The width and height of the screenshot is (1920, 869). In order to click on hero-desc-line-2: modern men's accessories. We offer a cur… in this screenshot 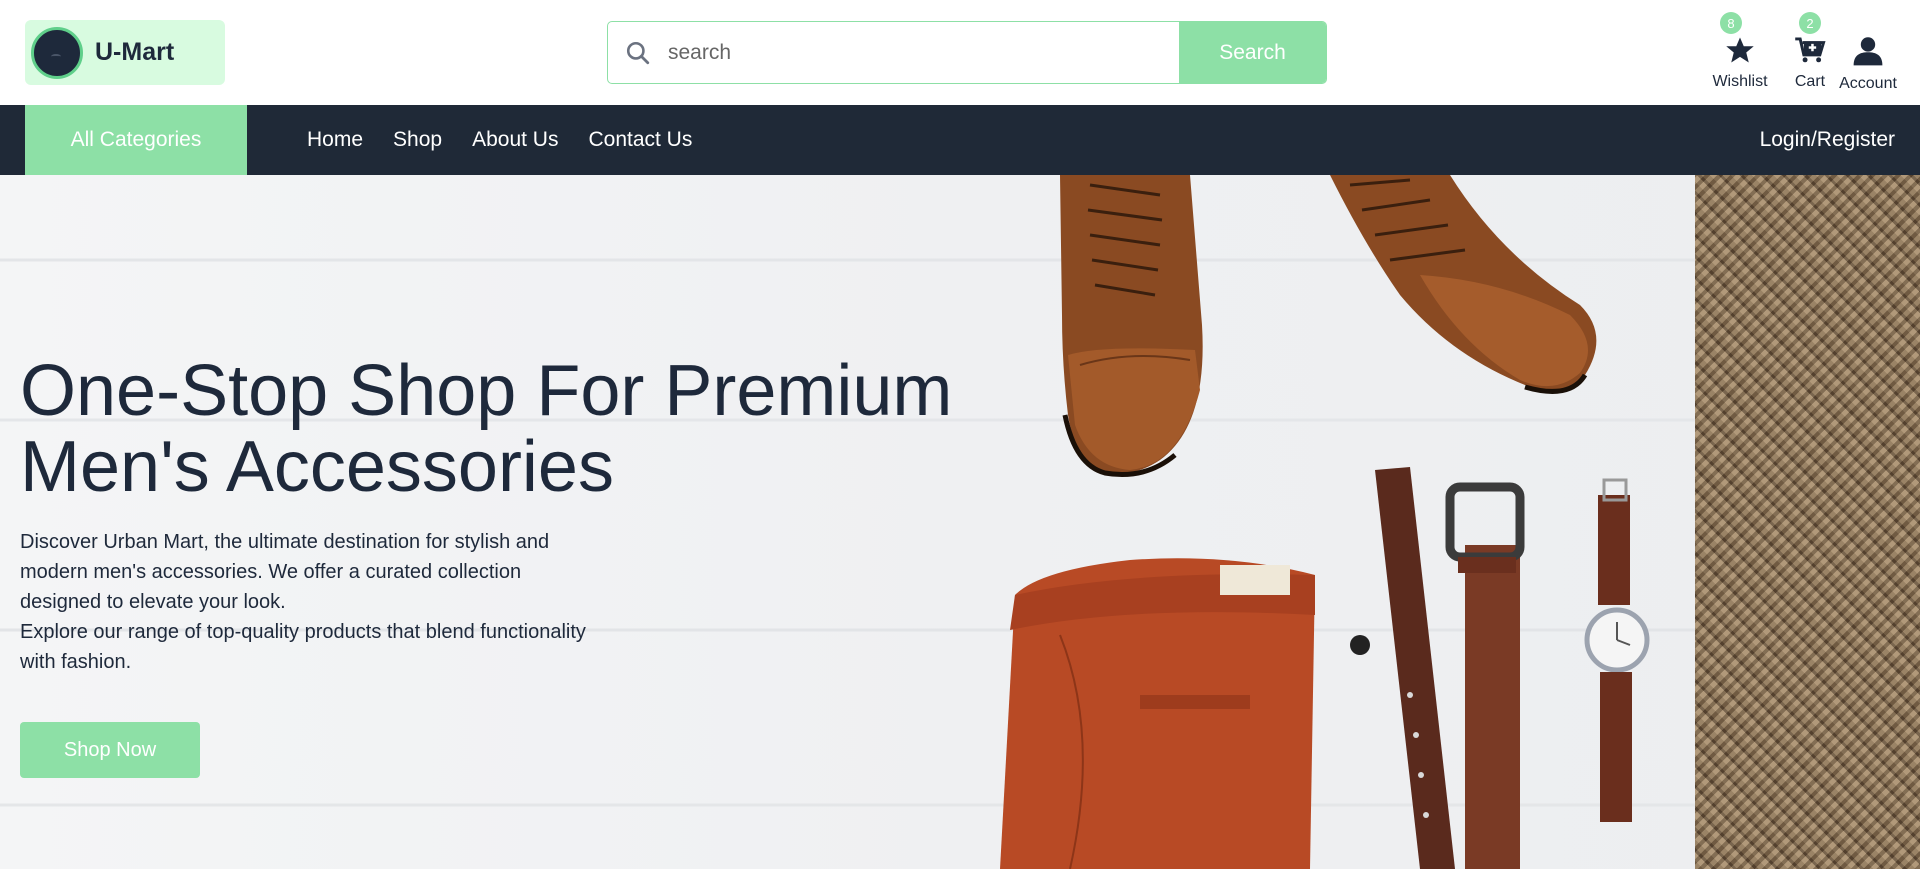, I will do `click(271, 572)`.